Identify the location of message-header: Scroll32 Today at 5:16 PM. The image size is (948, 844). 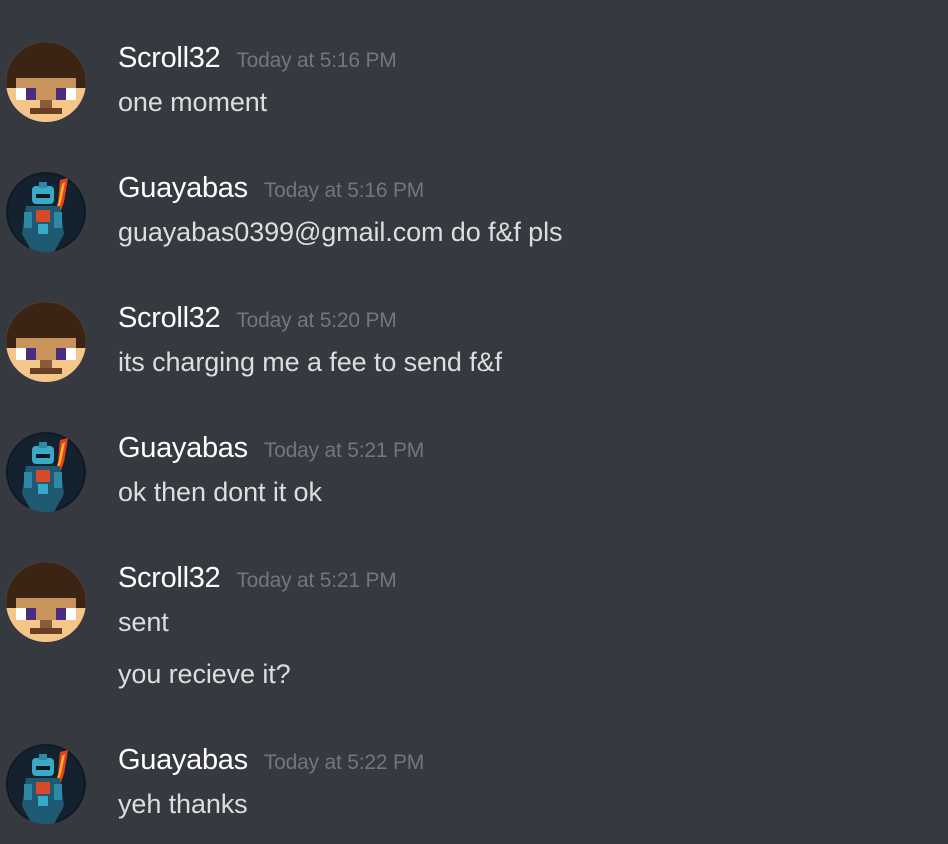
(257, 60).